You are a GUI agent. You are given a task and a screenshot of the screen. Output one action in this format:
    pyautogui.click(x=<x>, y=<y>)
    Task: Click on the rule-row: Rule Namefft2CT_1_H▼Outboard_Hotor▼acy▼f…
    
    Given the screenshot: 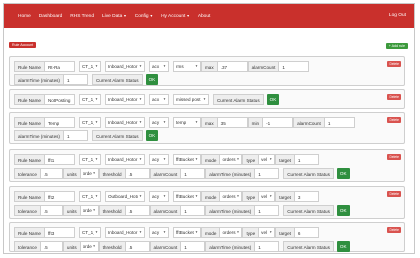 What is the action you would take?
    pyautogui.click(x=166, y=196)
    